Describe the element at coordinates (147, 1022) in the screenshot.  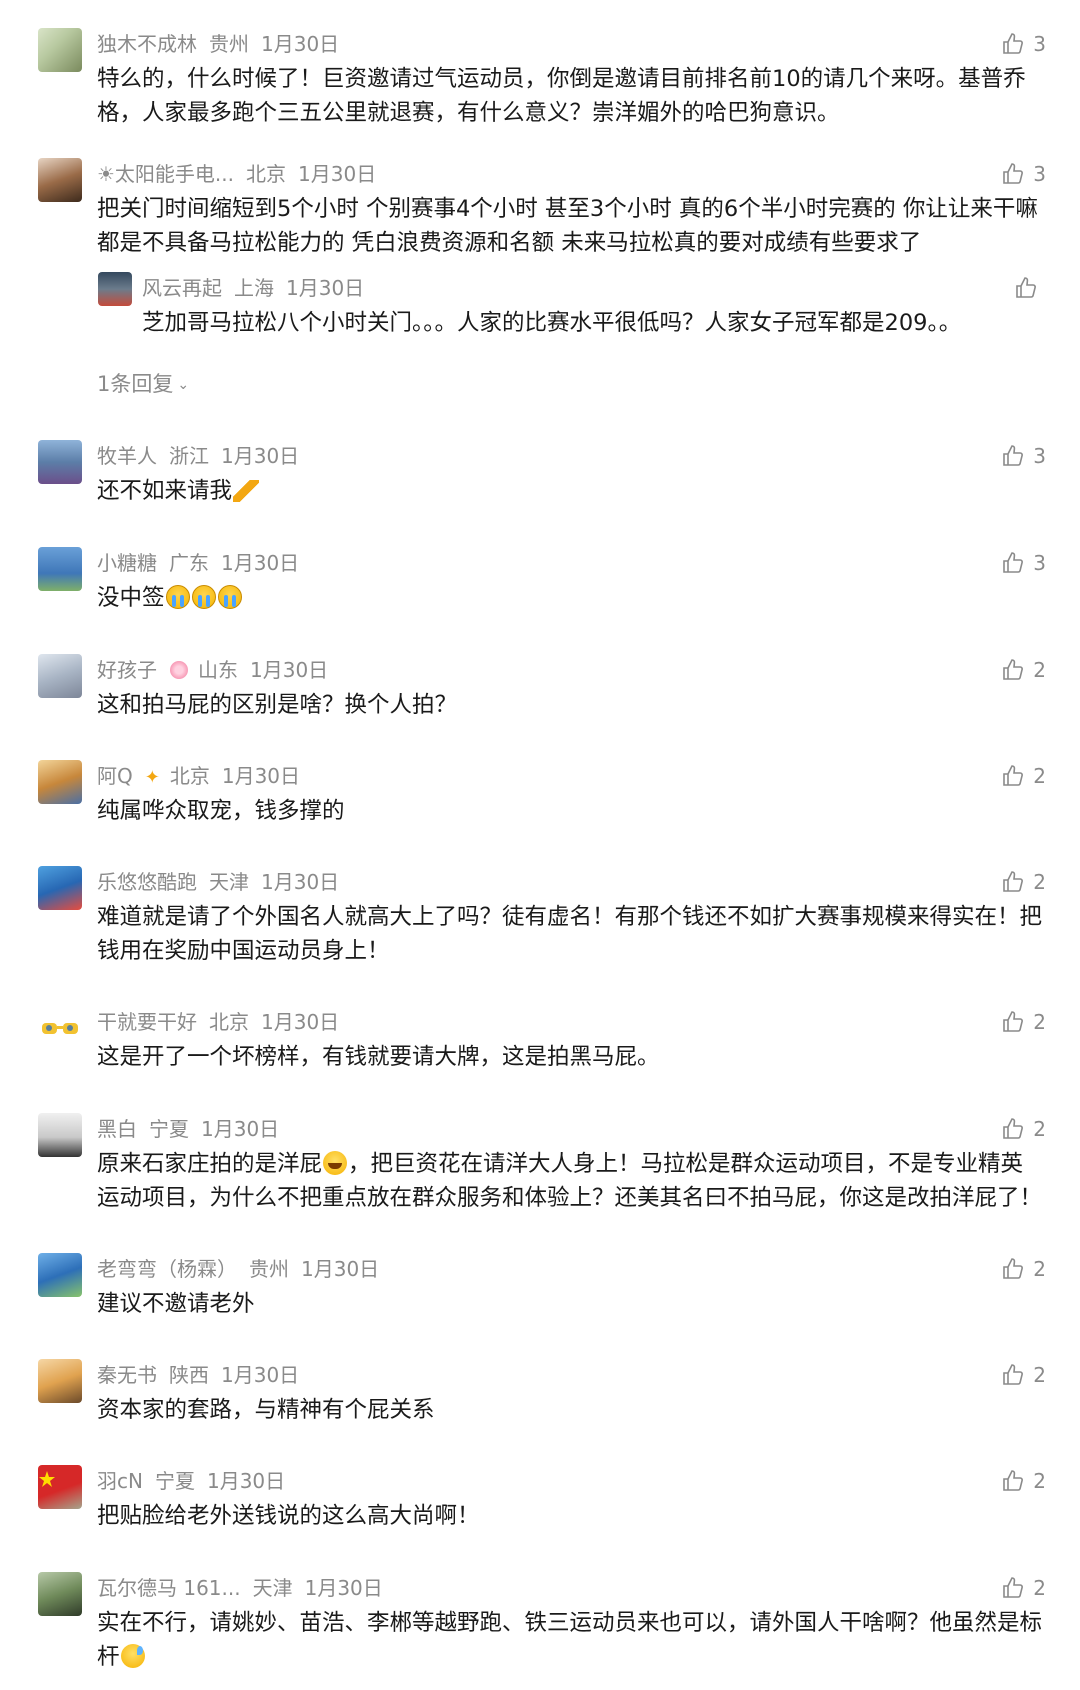
I see `username: 干就要干好` at that location.